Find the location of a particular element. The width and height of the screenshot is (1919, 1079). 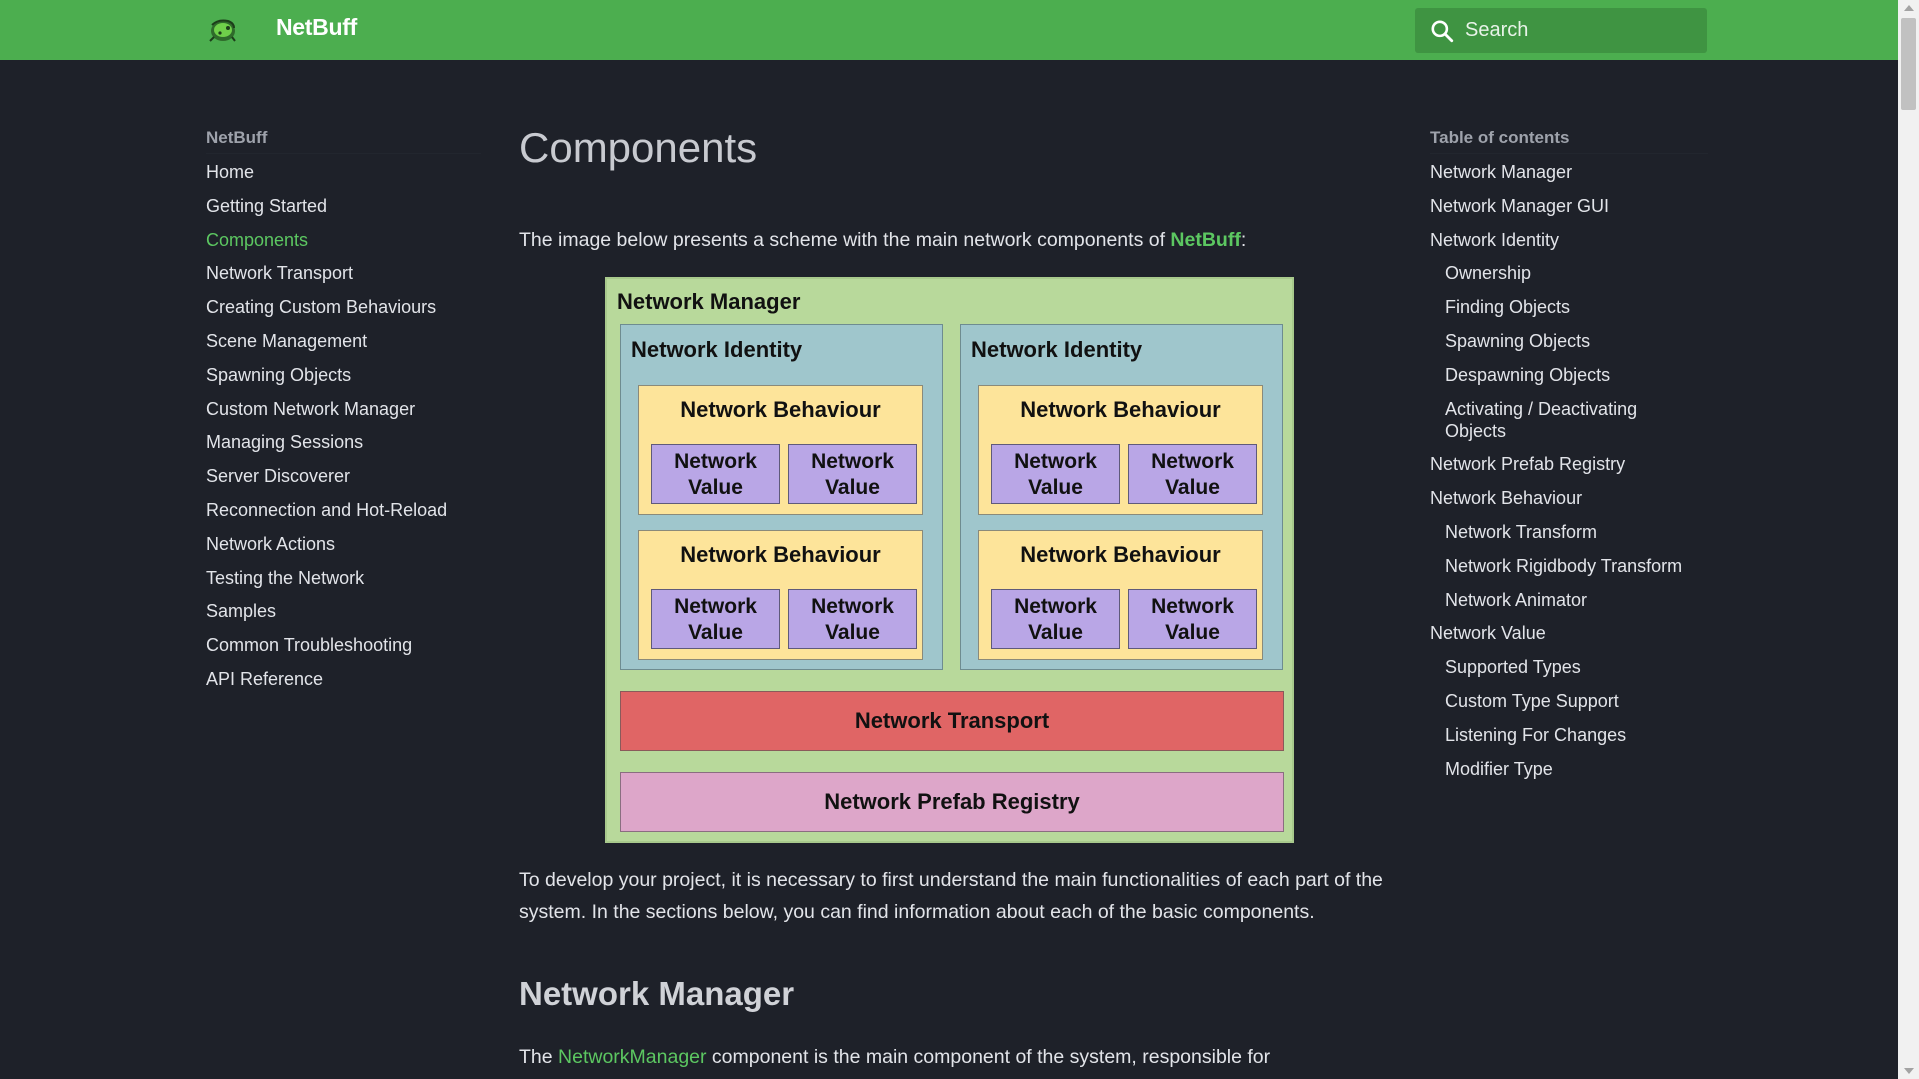

search-box is located at coordinates (1561, 30).